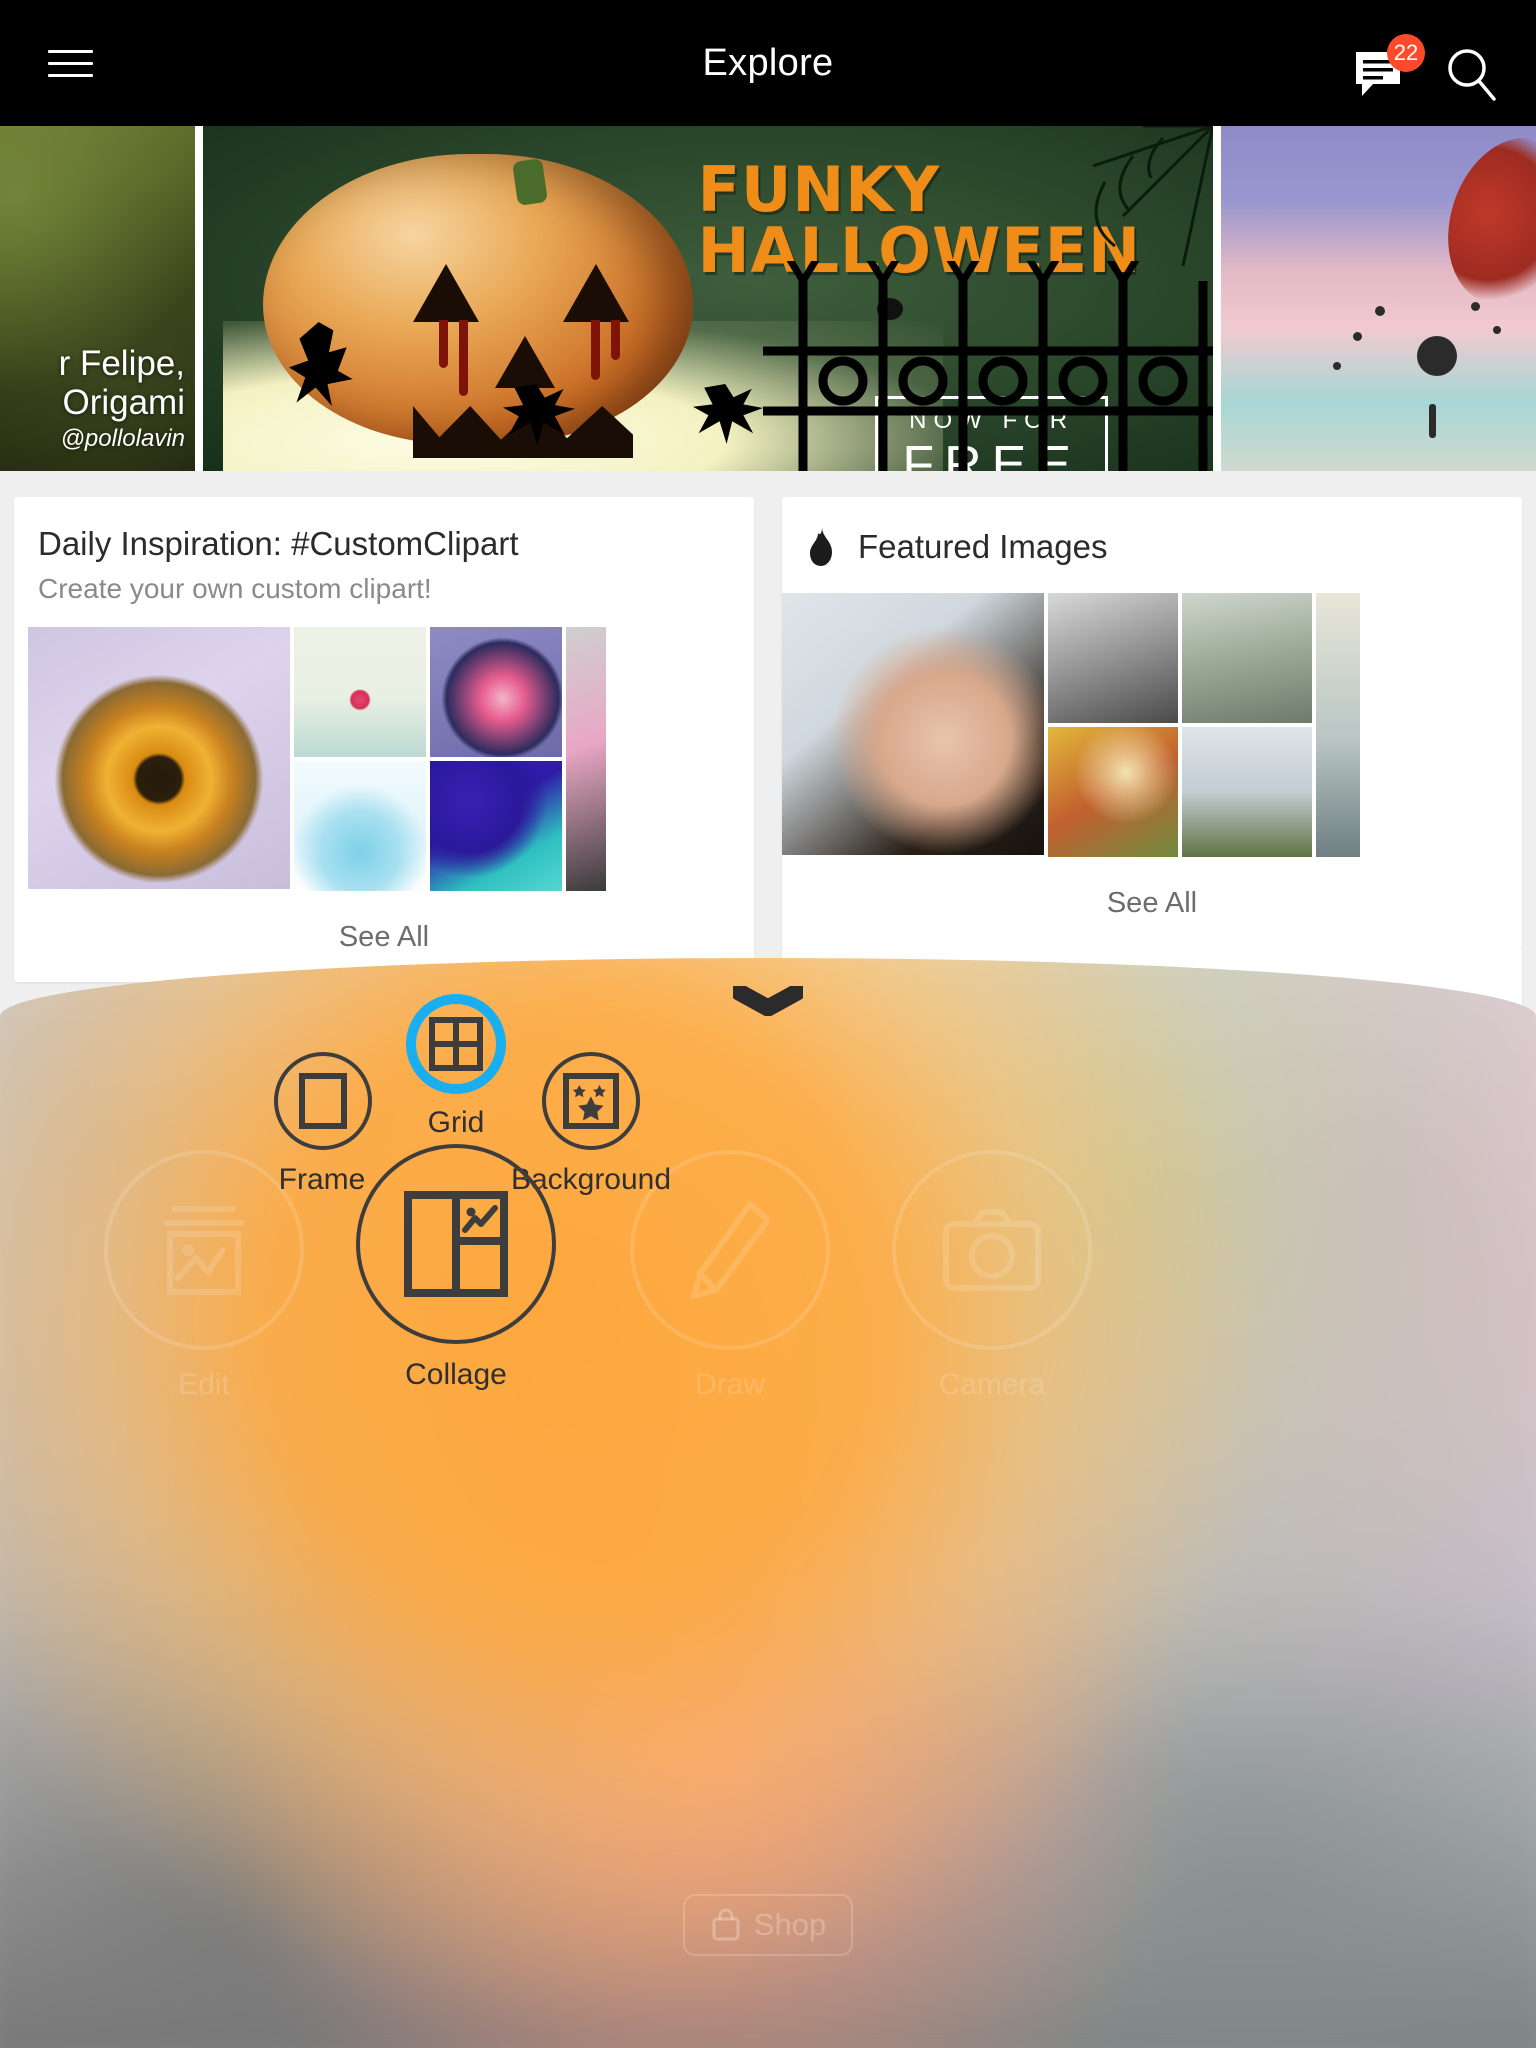 The height and width of the screenshot is (2048, 1536). Describe the element at coordinates (360, 826) in the screenshot. I see `thumb-bear-on-diamond` at that location.